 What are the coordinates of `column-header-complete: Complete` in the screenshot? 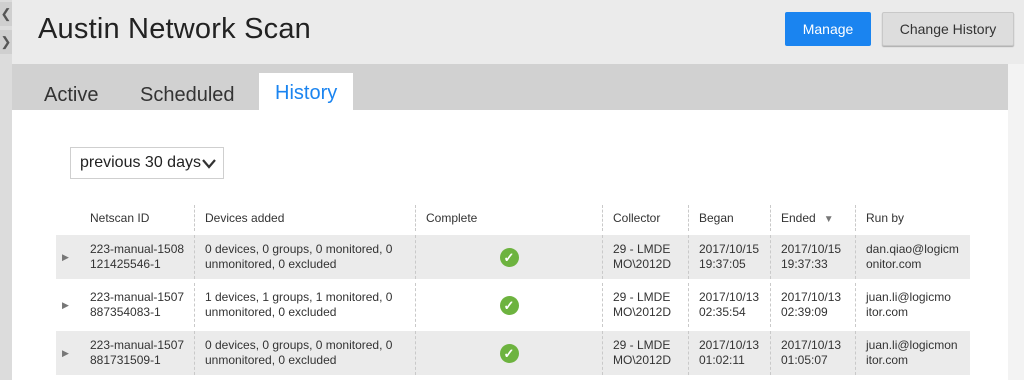 It's located at (509, 219).